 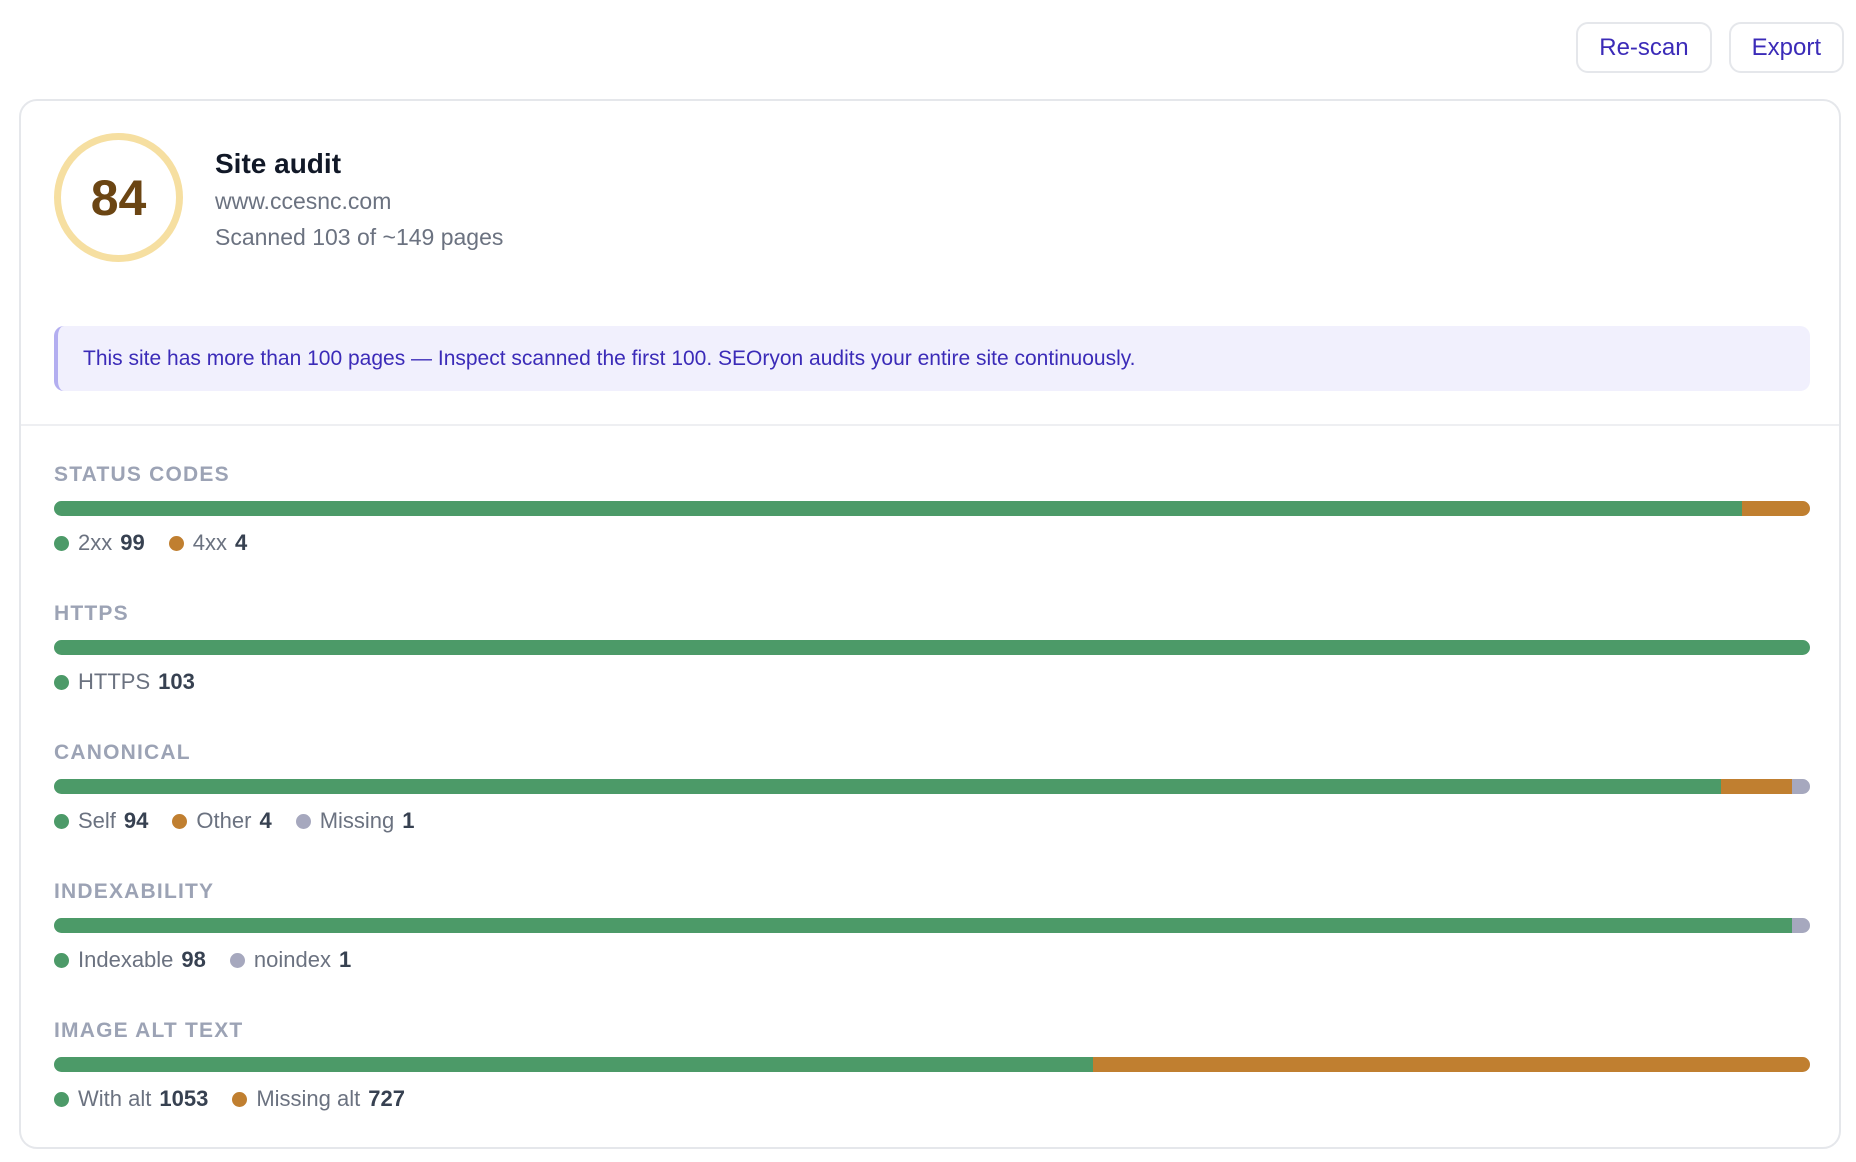 What do you see at coordinates (142, 474) in the screenshot?
I see `section-title: STATUS CODES` at bounding box center [142, 474].